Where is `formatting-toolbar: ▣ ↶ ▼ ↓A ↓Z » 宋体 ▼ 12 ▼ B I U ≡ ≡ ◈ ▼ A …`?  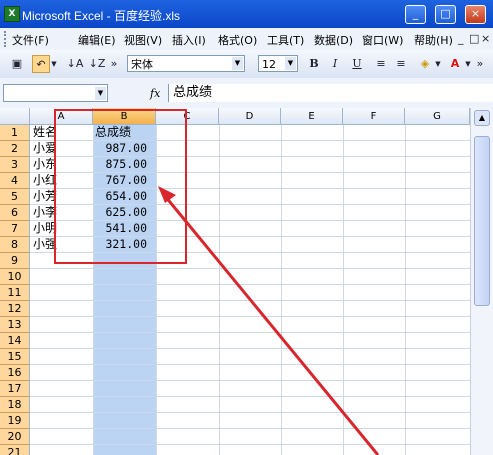
formatting-toolbar: ▣ ↶ ▼ ↓A ↓Z » 宋体 ▼ 12 ▼ B I U ≡ ≡ ◈ ▼ A … is located at coordinates (246, 64).